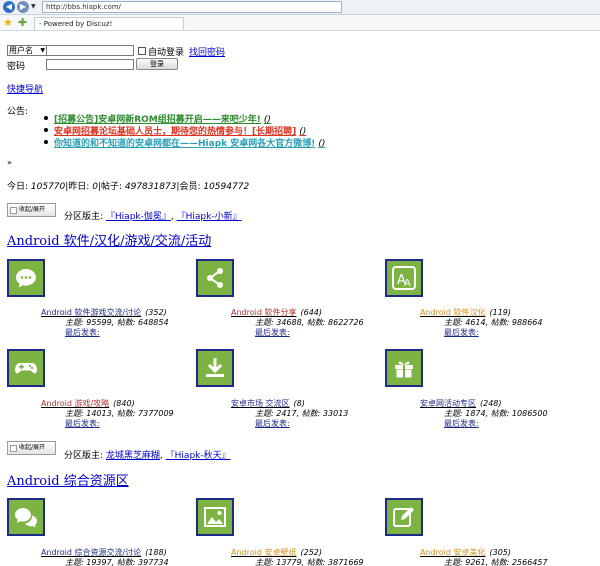 The image size is (600, 566). I want to click on font-translate-icon: AA, so click(404, 278).